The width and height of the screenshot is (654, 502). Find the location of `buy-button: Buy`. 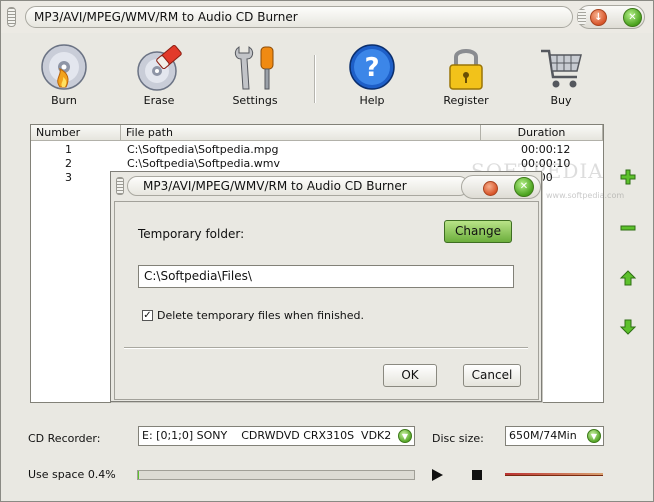

buy-button: Buy is located at coordinates (561, 75).